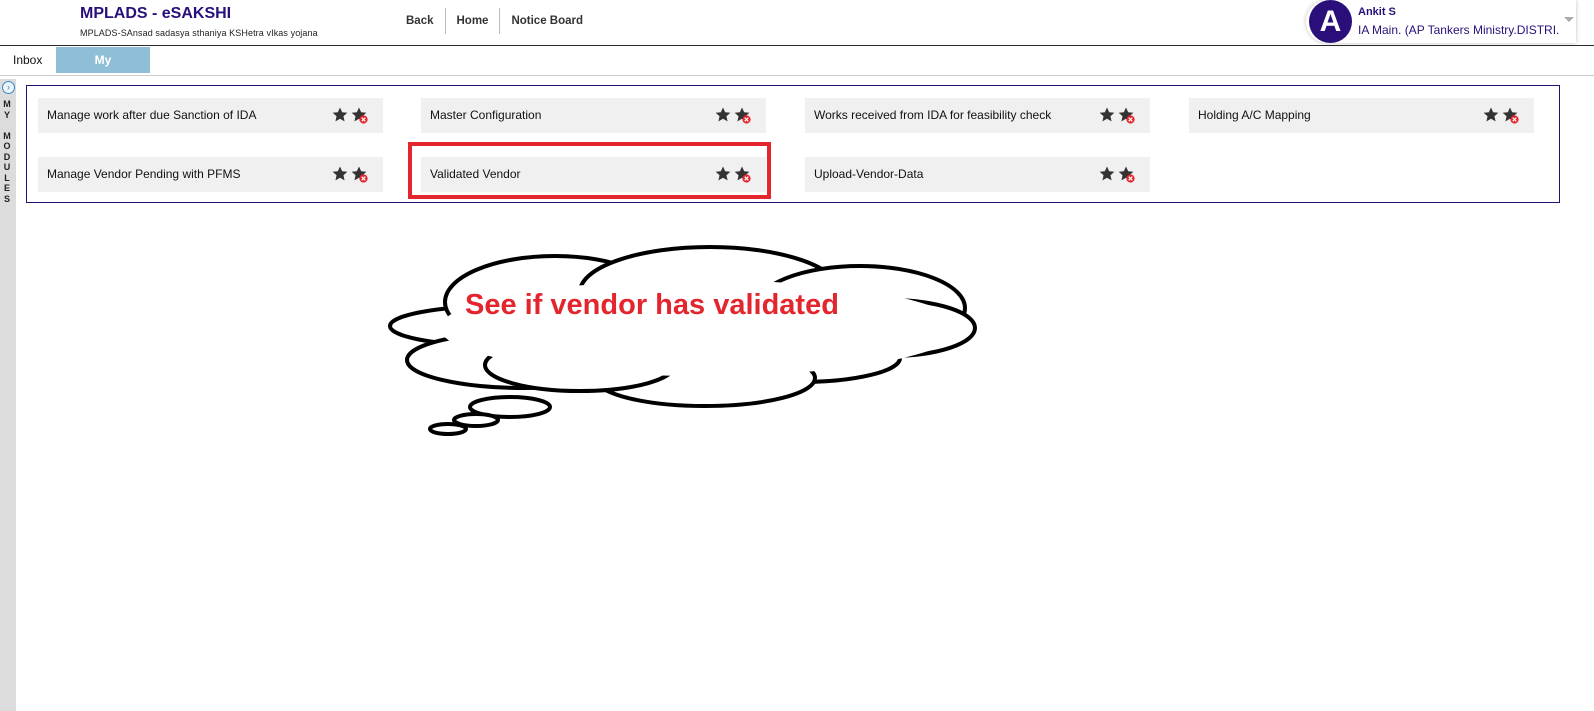 The height and width of the screenshot is (711, 1594). What do you see at coordinates (473, 21) in the screenshot?
I see `nav-home: Home` at bounding box center [473, 21].